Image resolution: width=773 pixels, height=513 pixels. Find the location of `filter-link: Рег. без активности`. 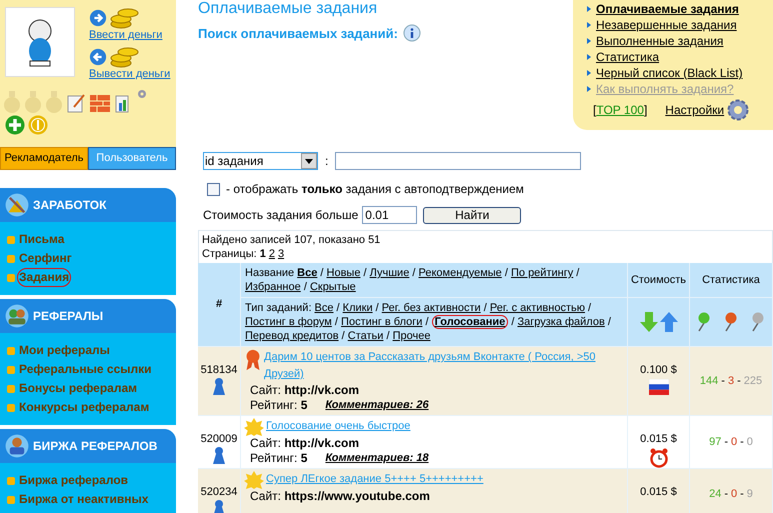

filter-link: Рег. без активности is located at coordinates (431, 308).